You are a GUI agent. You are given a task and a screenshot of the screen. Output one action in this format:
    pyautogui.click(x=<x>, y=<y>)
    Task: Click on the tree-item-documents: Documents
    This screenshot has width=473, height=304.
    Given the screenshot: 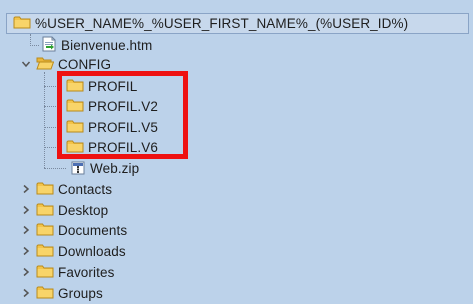 What is the action you would take?
    pyautogui.click(x=73, y=230)
    